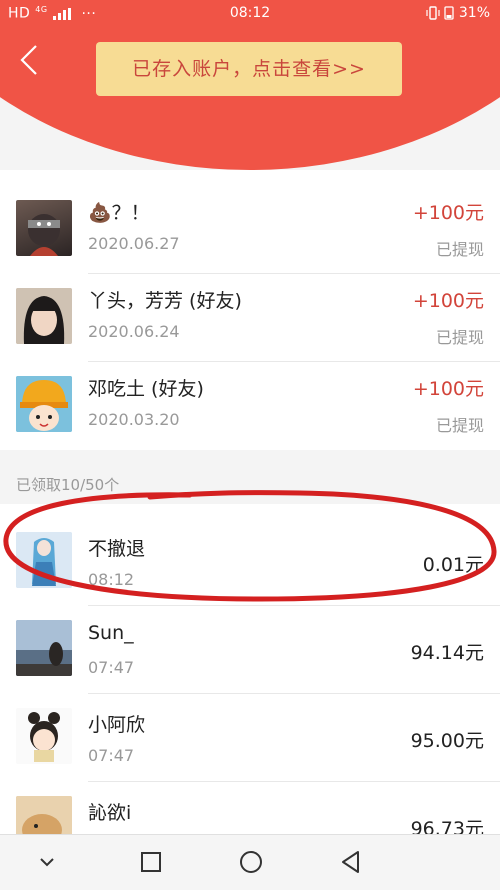  What do you see at coordinates (134, 419) in the screenshot?
I see `accept-date: 2020.03.20` at bounding box center [134, 419].